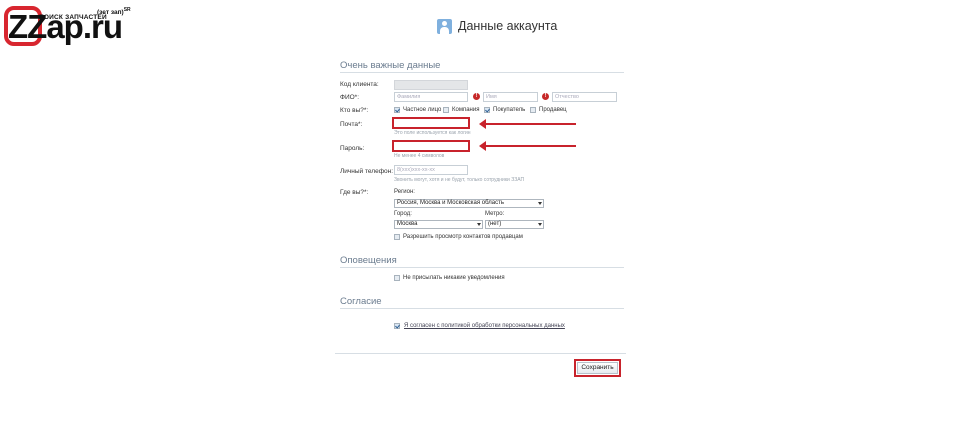  I want to click on first-name-input: Имя, so click(510, 97).